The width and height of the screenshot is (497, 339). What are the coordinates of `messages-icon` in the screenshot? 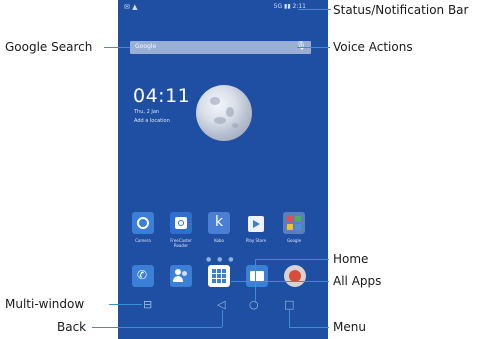 It's located at (257, 276).